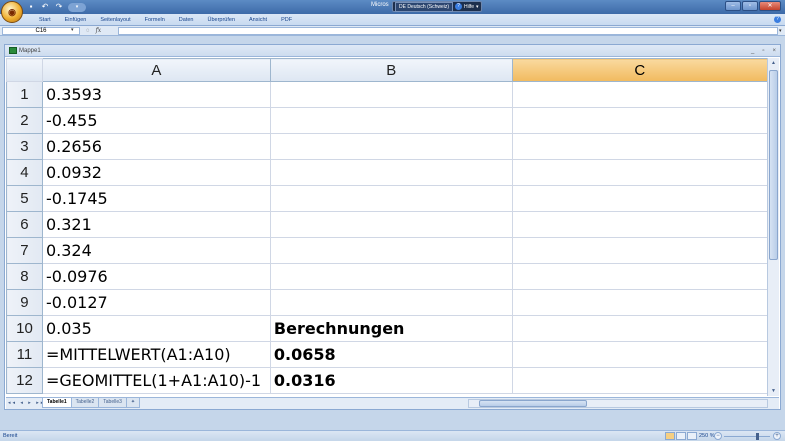  I want to click on cell-c10, so click(639, 328).